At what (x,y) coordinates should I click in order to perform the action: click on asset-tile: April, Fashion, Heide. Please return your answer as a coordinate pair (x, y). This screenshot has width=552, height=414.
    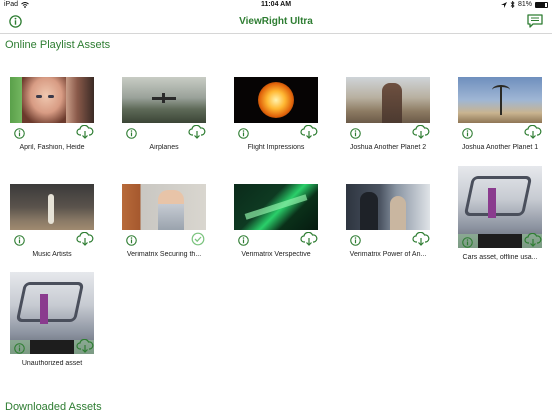
    Looking at the image, I should click on (52, 114).